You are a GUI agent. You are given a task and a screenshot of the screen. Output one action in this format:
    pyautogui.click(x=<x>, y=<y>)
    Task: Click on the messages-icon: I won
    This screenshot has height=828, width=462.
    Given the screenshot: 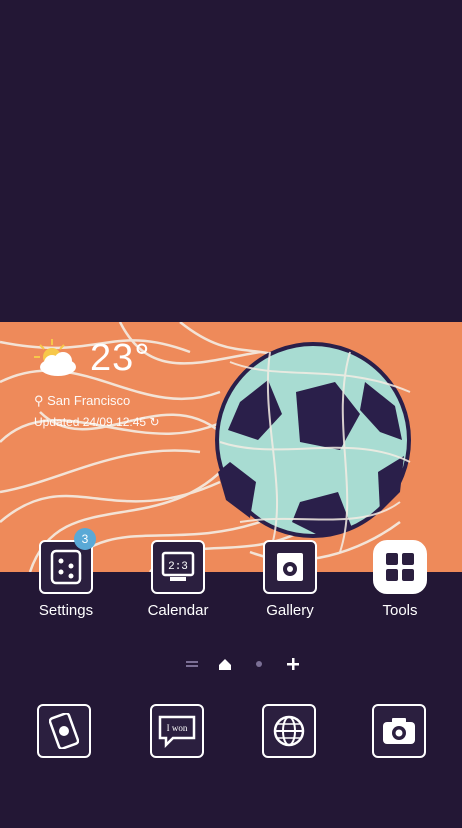 What is the action you would take?
    pyautogui.click(x=177, y=731)
    